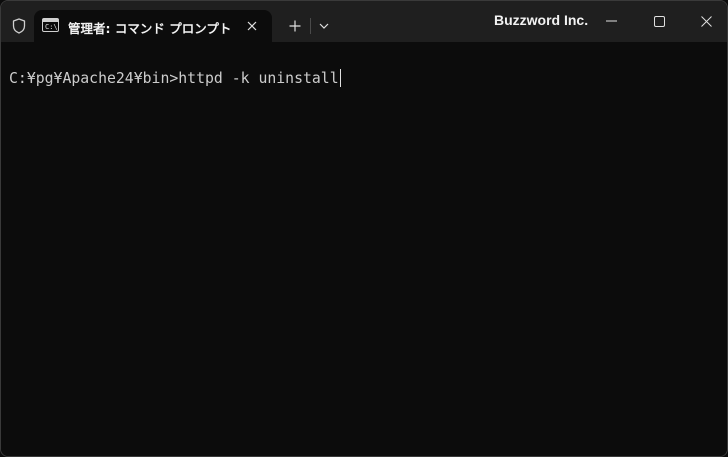  I want to click on tab-command-prompt: C:\ 管理者: コマンド プロンプト, so click(153, 26).